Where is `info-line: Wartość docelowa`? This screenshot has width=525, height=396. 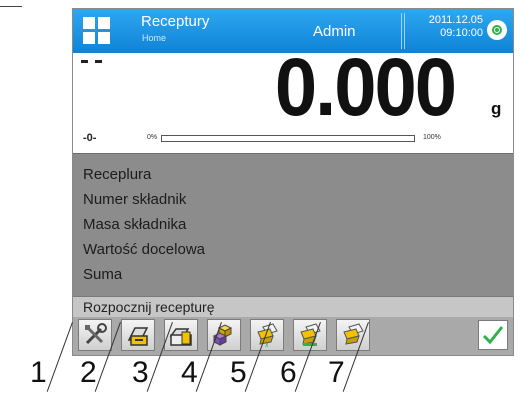 info-line: Wartość docelowa is located at coordinates (144, 249).